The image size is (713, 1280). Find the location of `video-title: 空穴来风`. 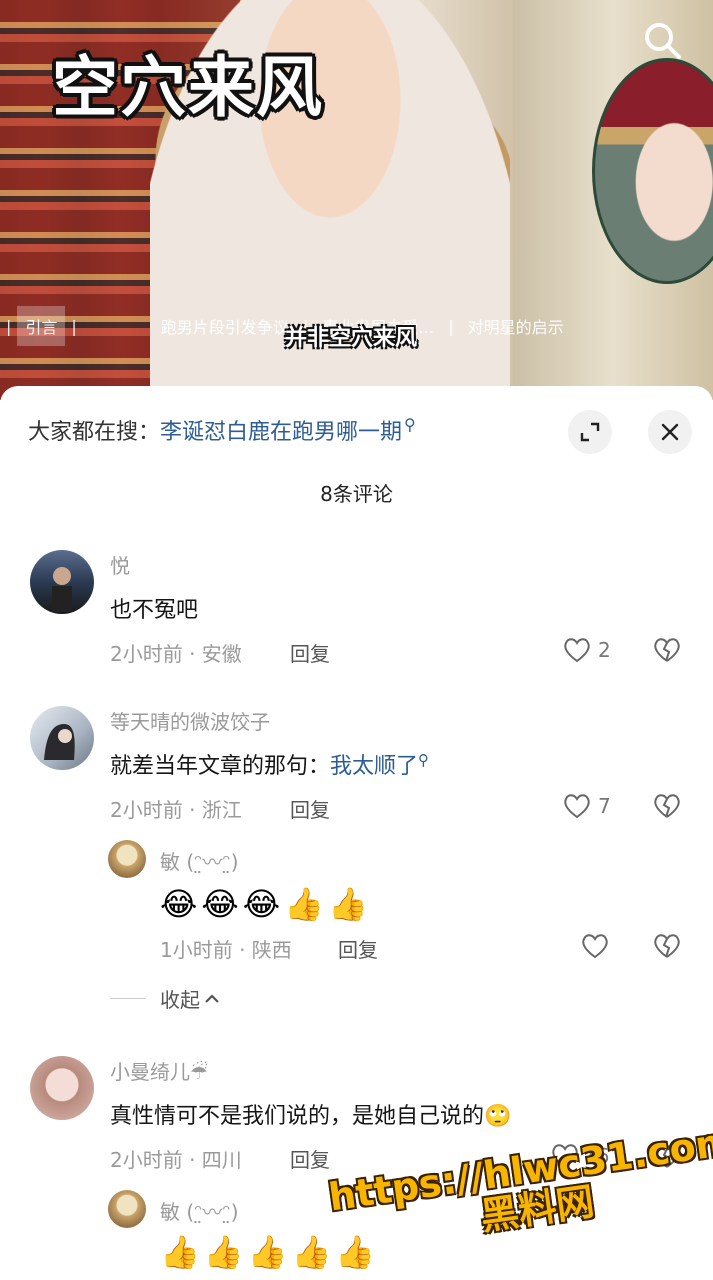

video-title: 空穴来风 is located at coordinates (188, 87).